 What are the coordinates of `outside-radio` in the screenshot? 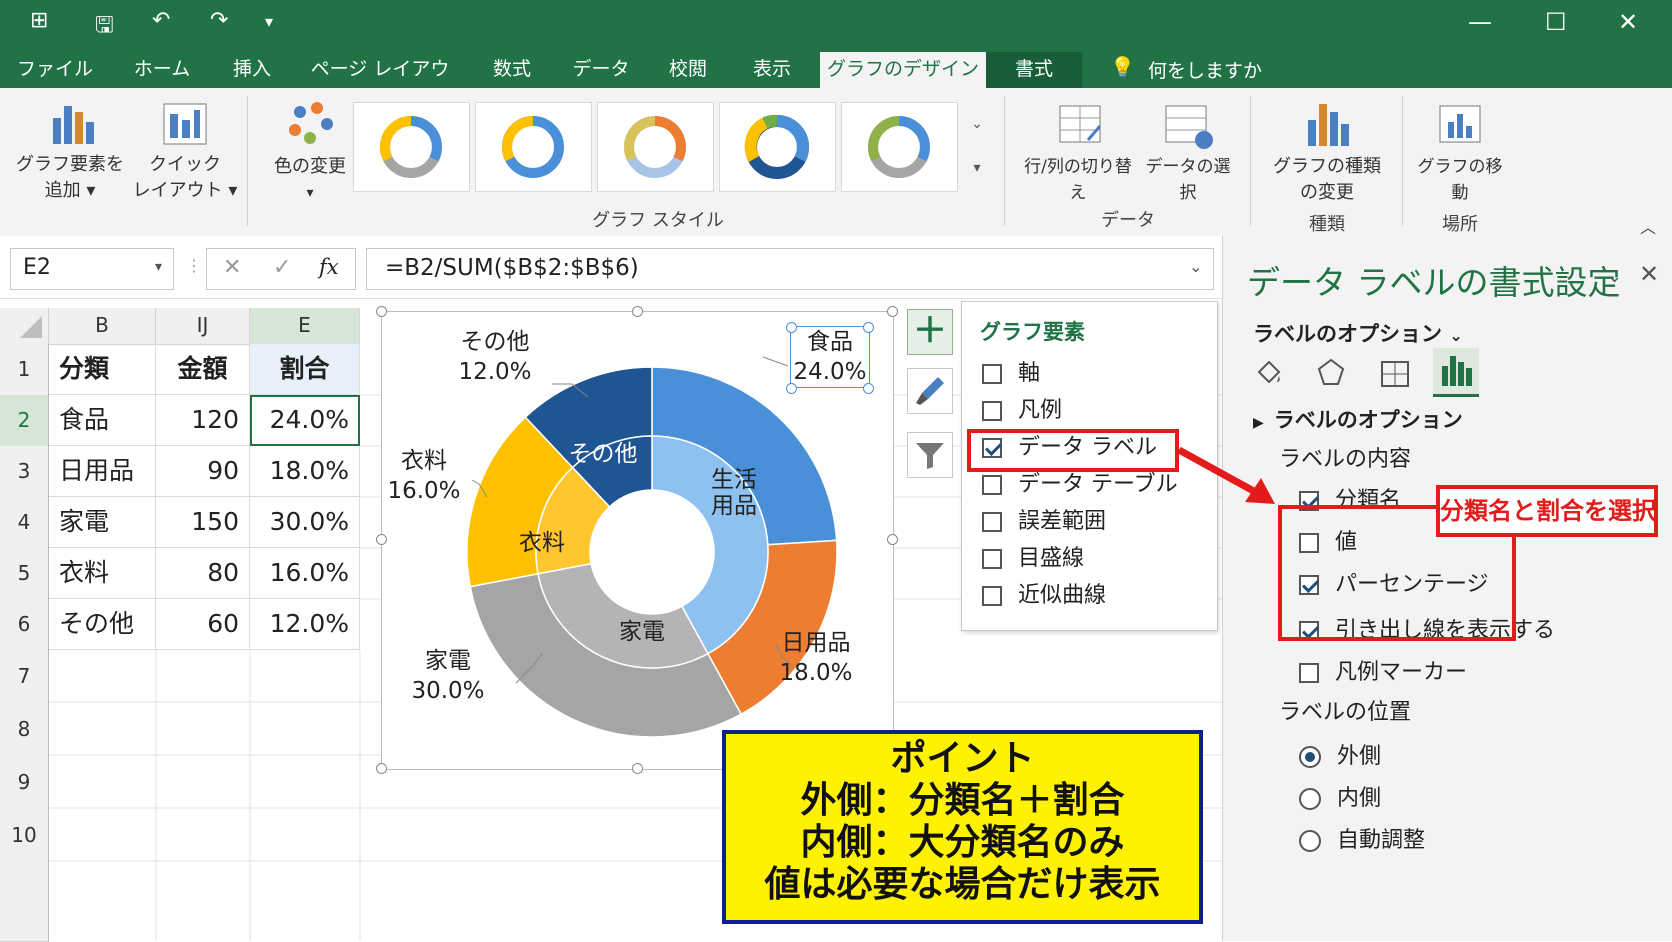 It's located at (1310, 757).